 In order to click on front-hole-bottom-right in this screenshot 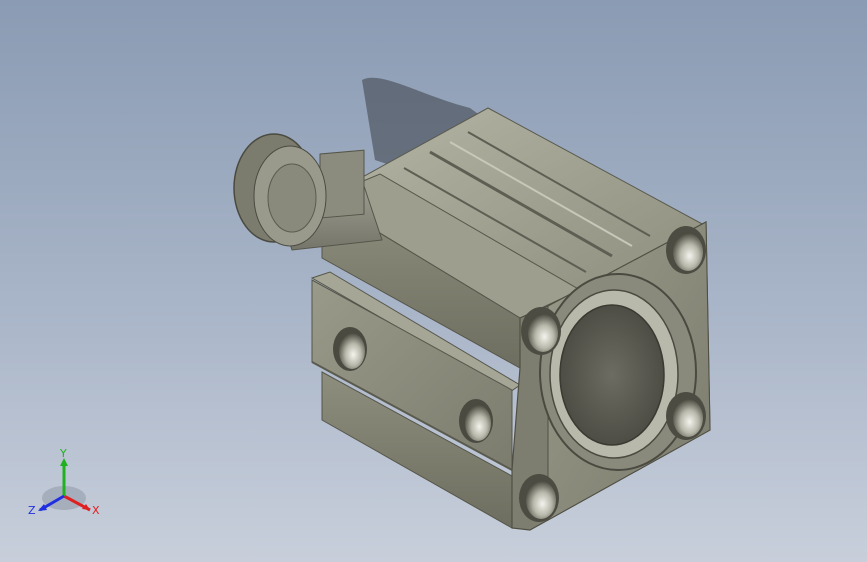, I will do `click(686, 416)`.